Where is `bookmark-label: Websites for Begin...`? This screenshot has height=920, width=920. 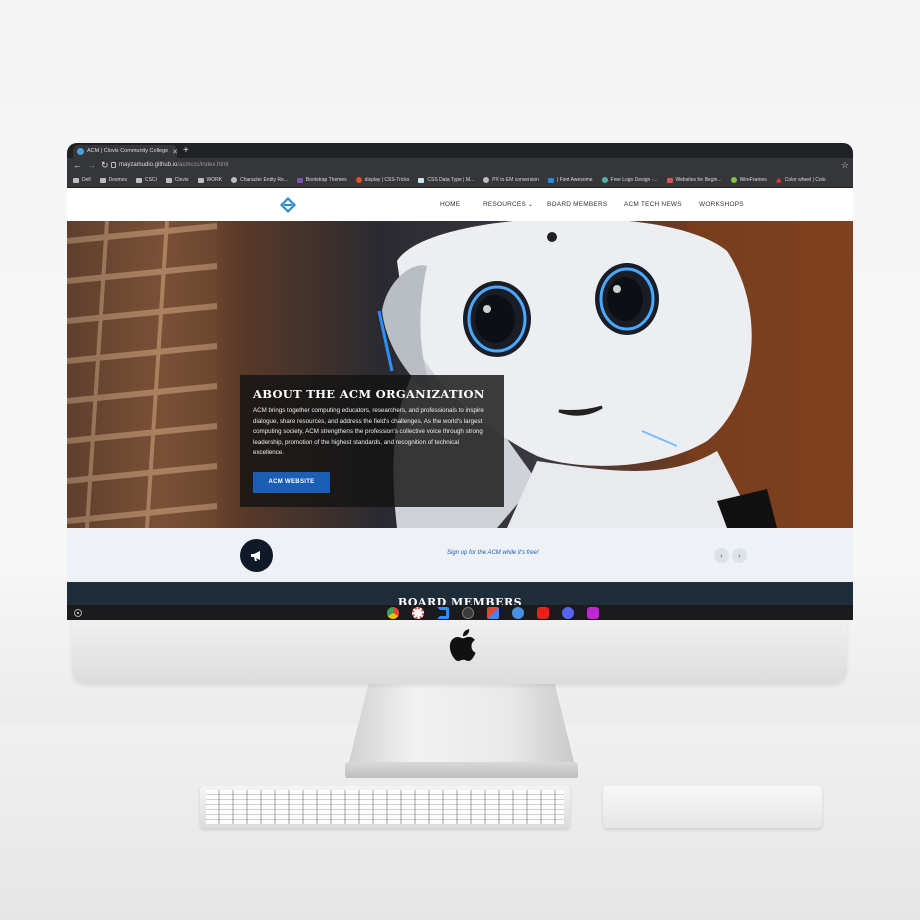 bookmark-label: Websites for Begin... is located at coordinates (698, 180).